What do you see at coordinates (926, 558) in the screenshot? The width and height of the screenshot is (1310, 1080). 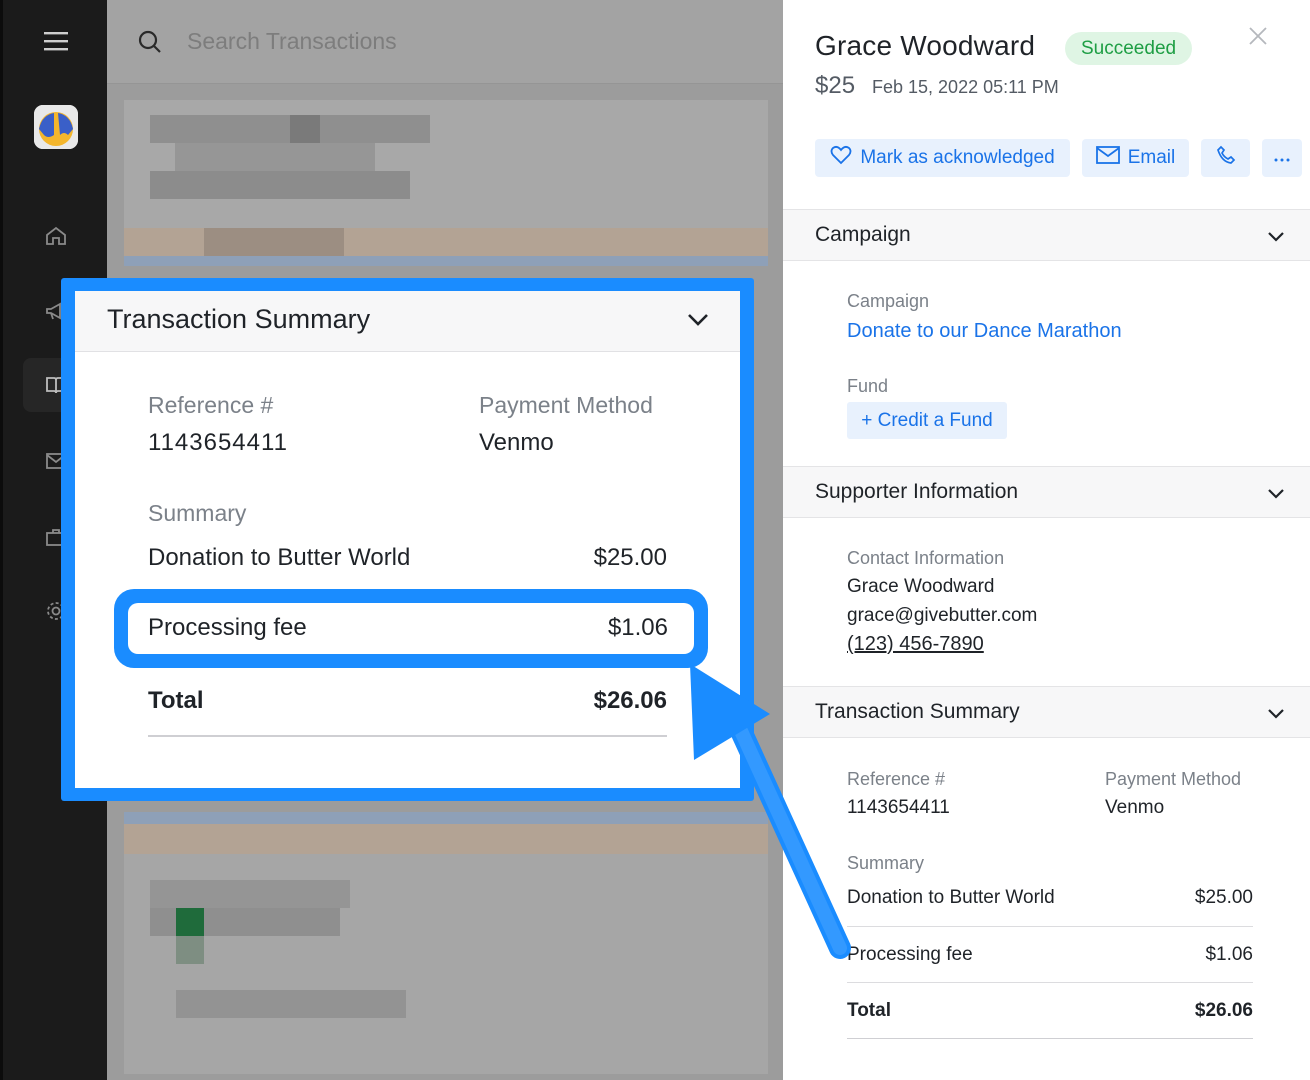 I see `contact-info-label: Contact Information` at bounding box center [926, 558].